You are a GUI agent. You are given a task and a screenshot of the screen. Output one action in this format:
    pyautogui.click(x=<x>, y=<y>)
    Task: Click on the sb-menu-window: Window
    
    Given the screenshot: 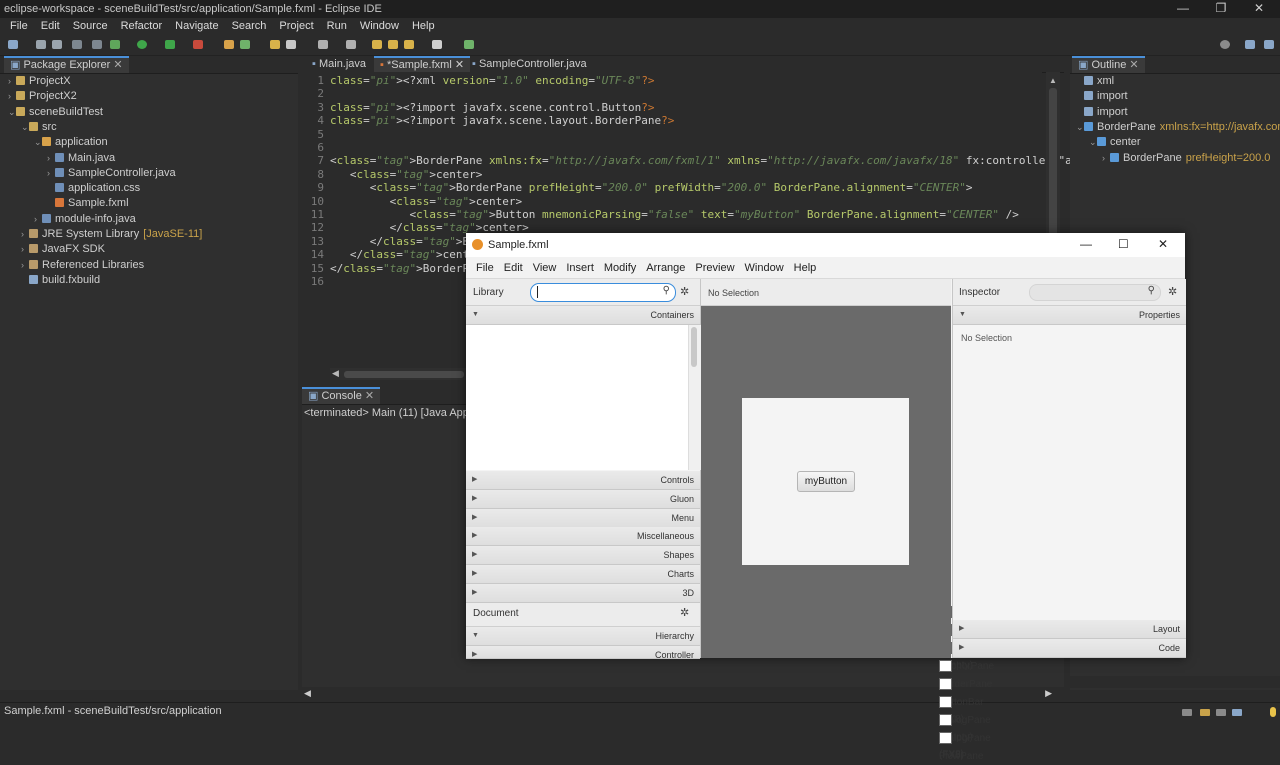 What is the action you would take?
    pyautogui.click(x=764, y=268)
    